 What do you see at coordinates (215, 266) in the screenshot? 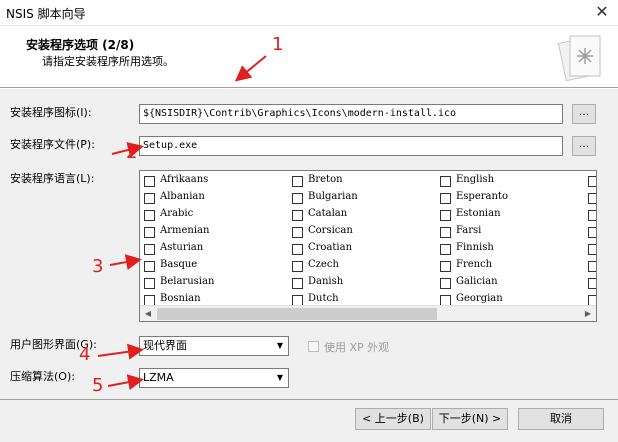
I see `language-item: Basque` at bounding box center [215, 266].